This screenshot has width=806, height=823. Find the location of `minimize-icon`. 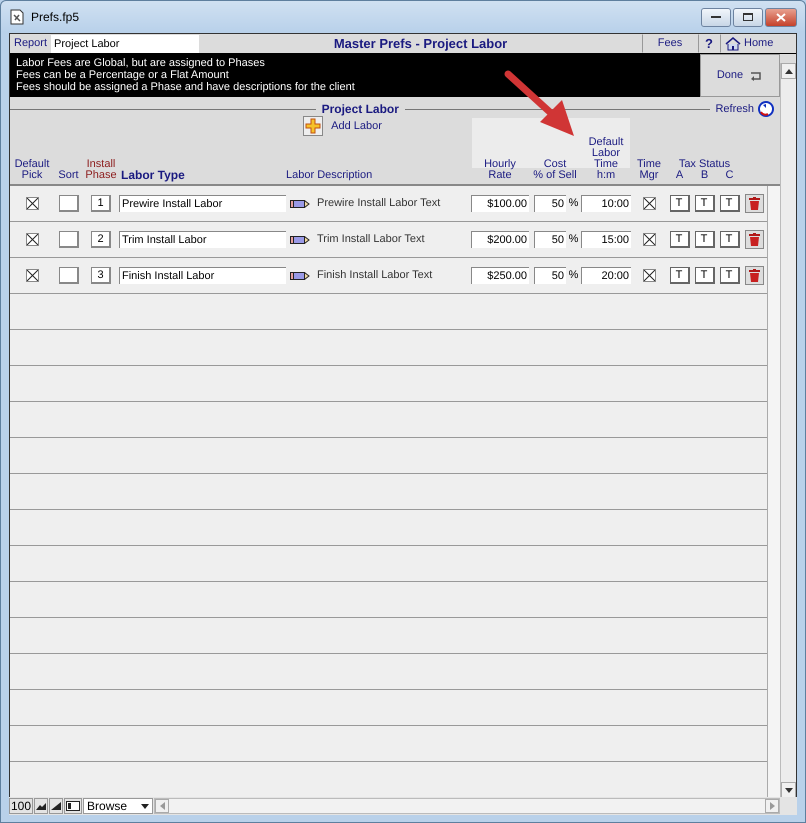

minimize-icon is located at coordinates (716, 17).